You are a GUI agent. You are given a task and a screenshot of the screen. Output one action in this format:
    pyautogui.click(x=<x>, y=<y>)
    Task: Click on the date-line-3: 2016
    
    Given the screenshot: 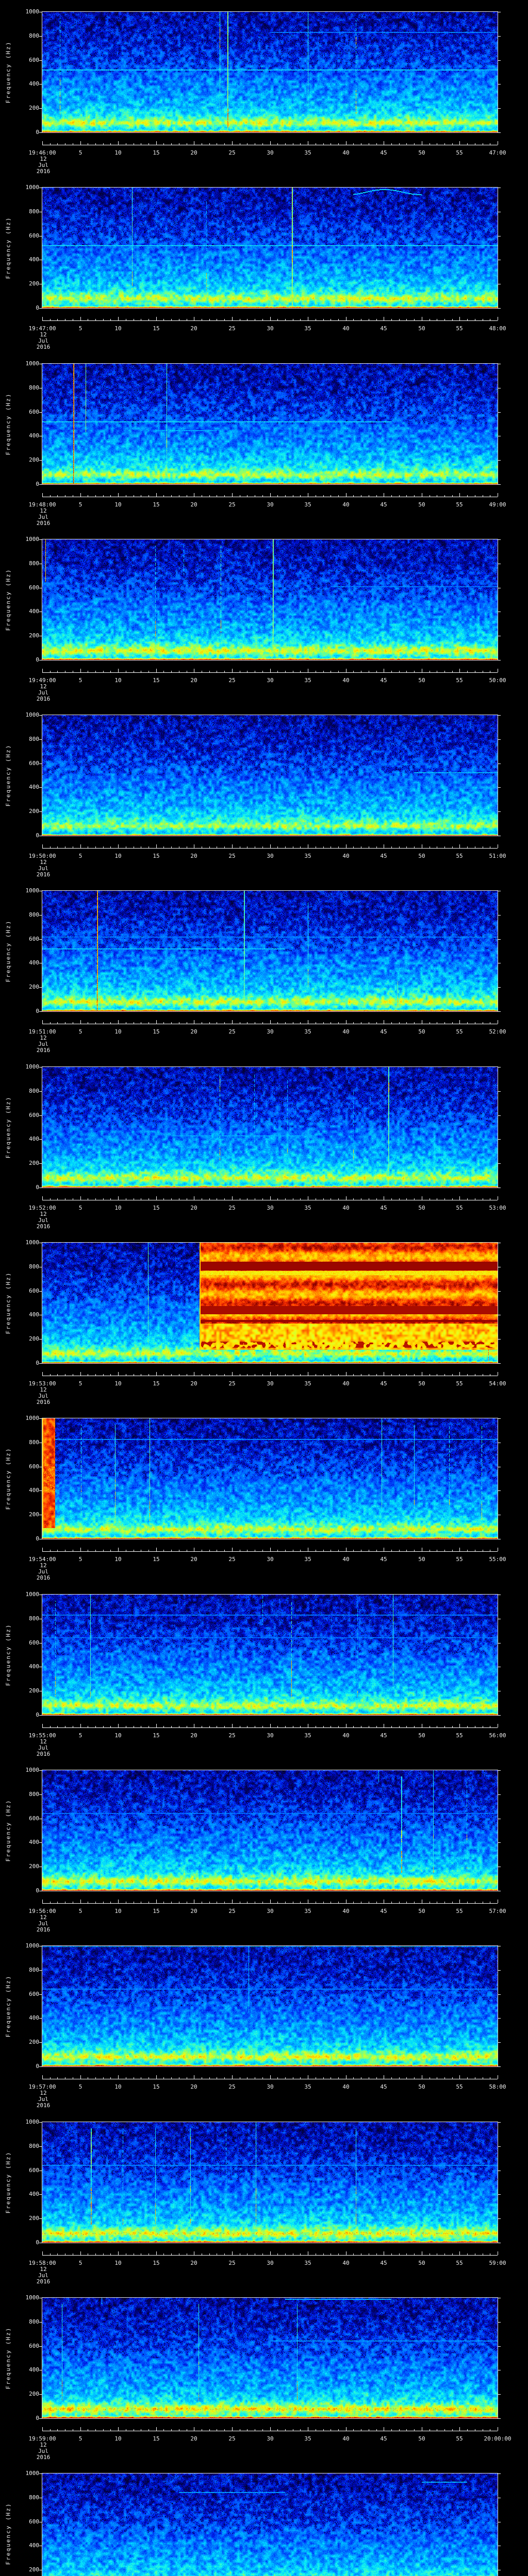 What is the action you would take?
    pyautogui.click(x=43, y=2457)
    